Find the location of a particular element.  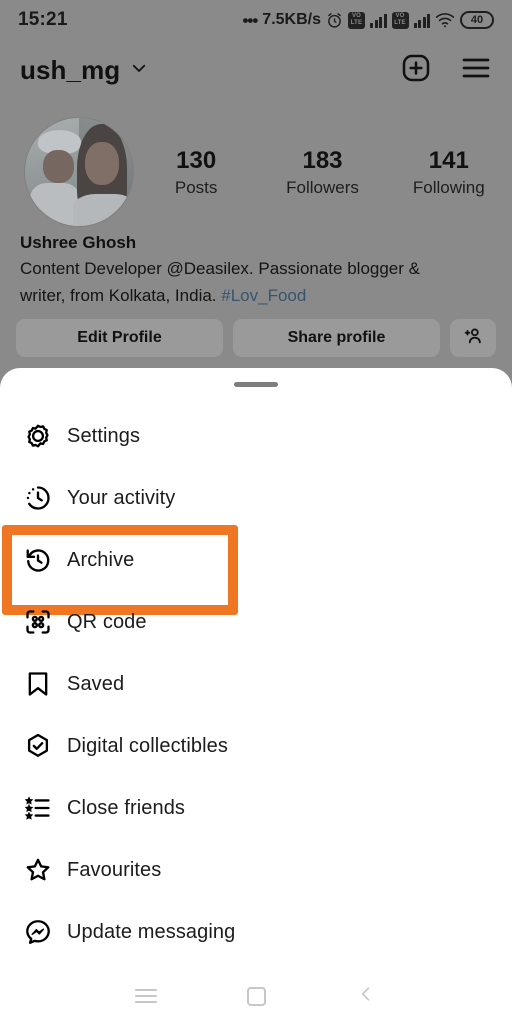

star-icon is located at coordinates (38, 870).